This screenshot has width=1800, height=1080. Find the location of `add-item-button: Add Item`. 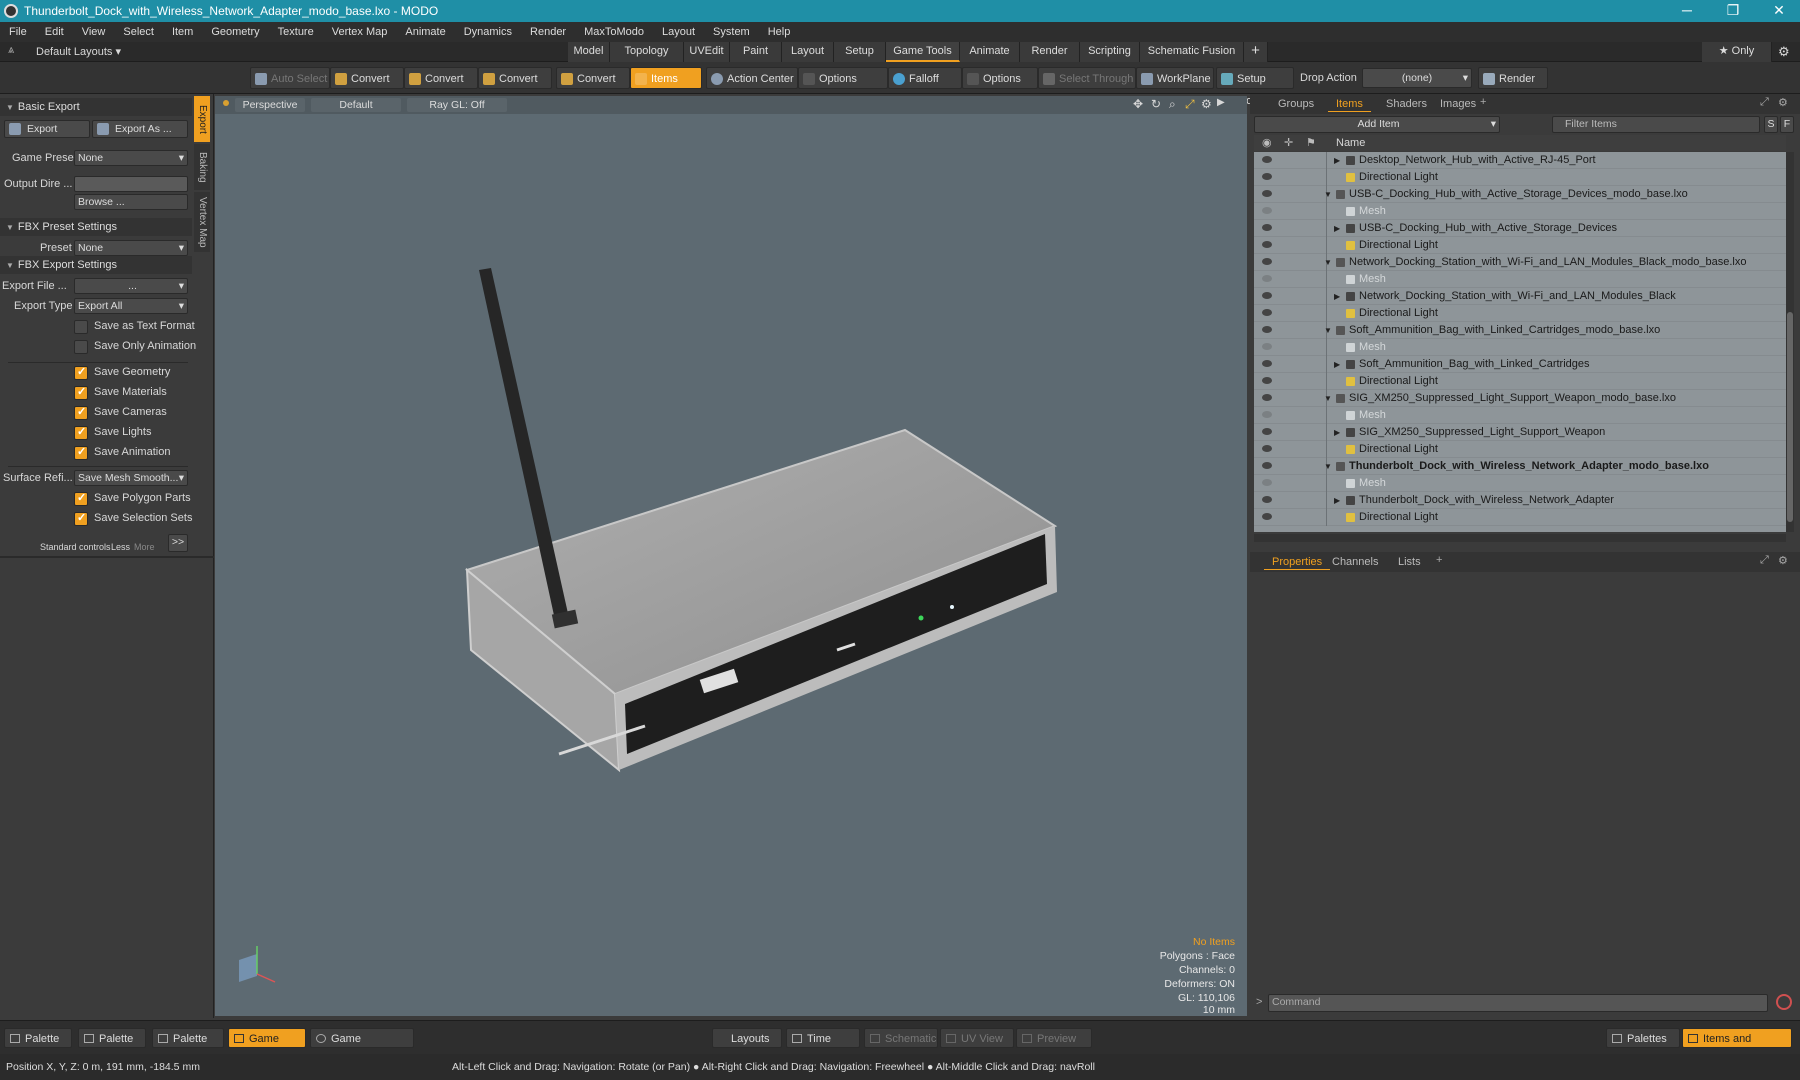

add-item-button: Add Item is located at coordinates (1377, 124).